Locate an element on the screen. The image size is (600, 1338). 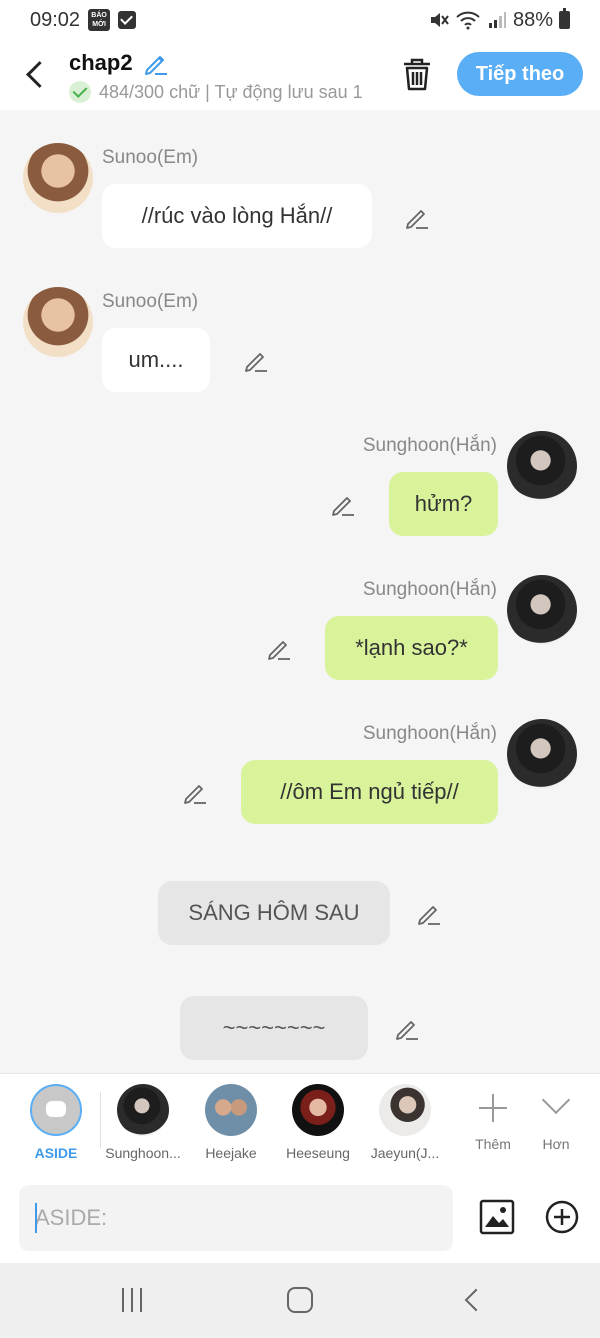
status-time: 09:02 is located at coordinates (55, 19).